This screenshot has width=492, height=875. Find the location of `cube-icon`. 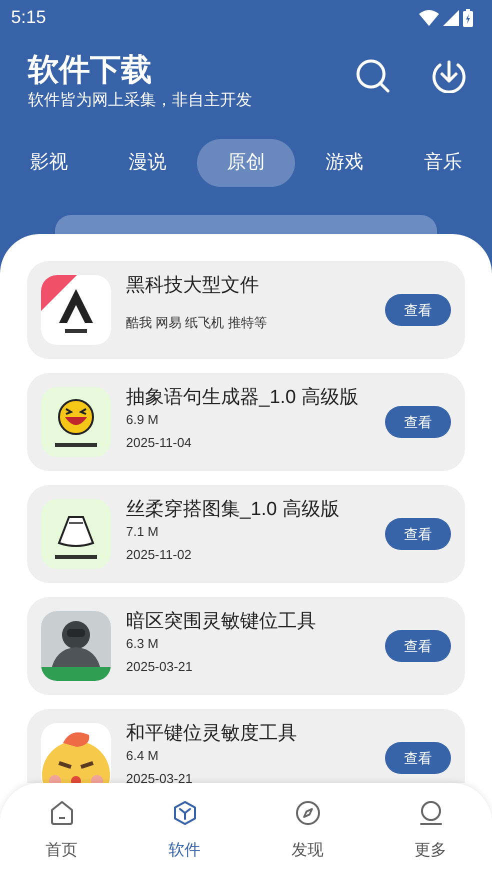

cube-icon is located at coordinates (185, 813).